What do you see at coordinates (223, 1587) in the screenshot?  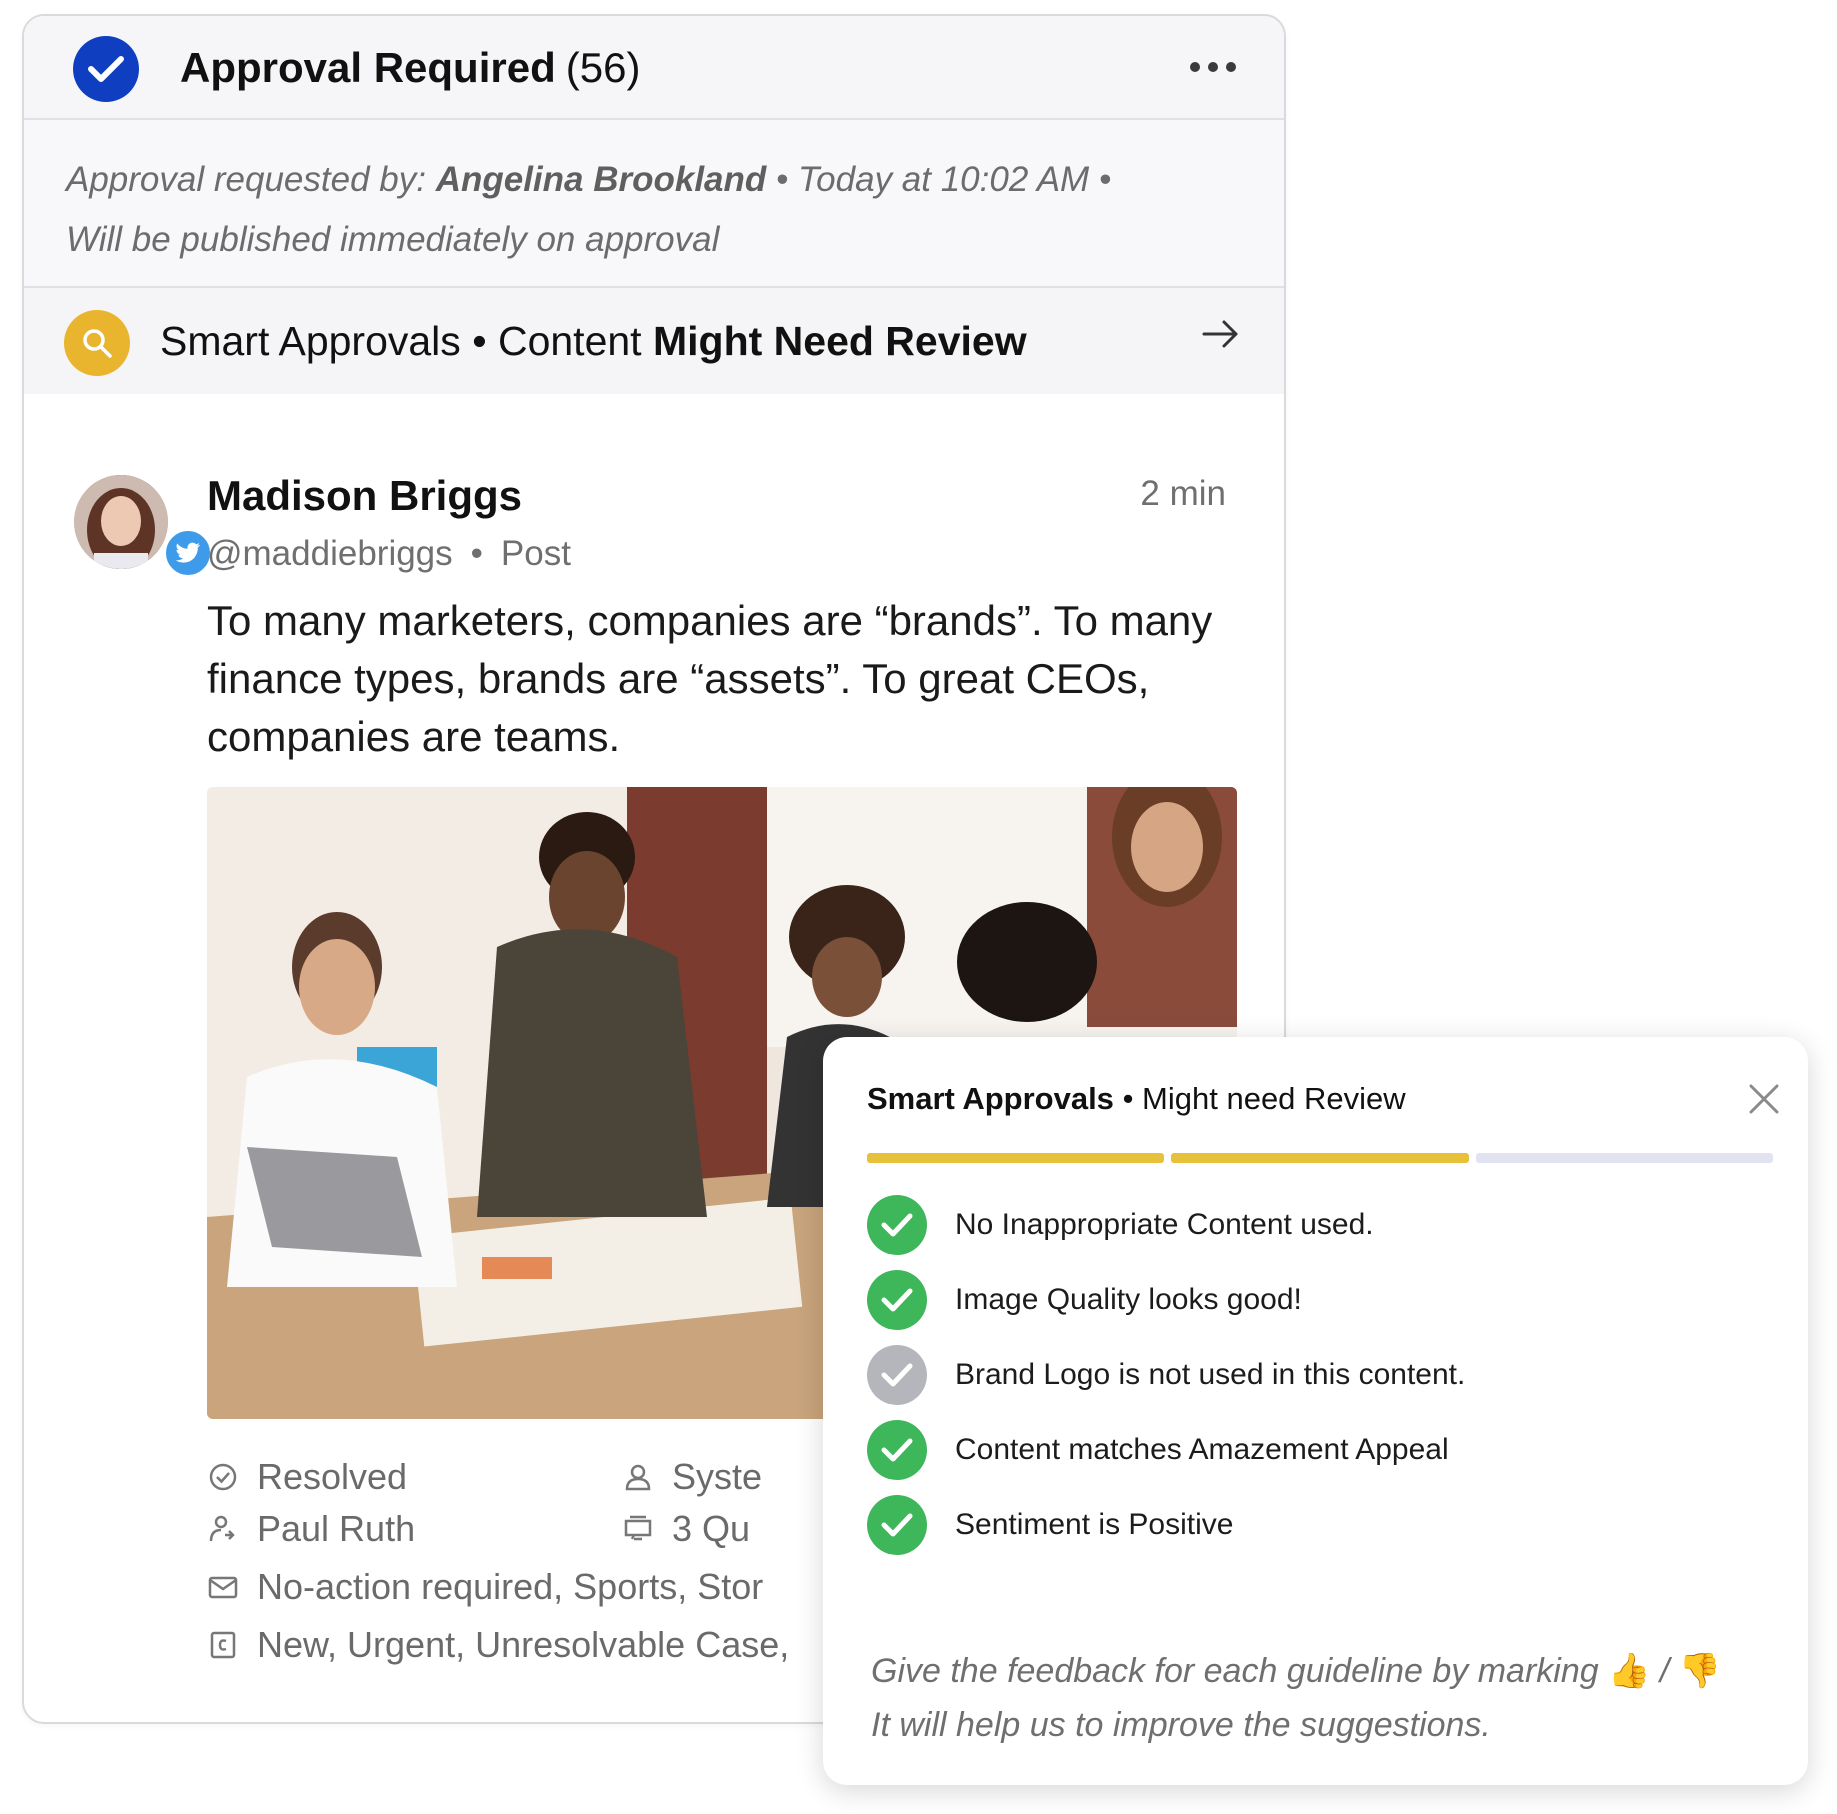 I see `mail-icon` at bounding box center [223, 1587].